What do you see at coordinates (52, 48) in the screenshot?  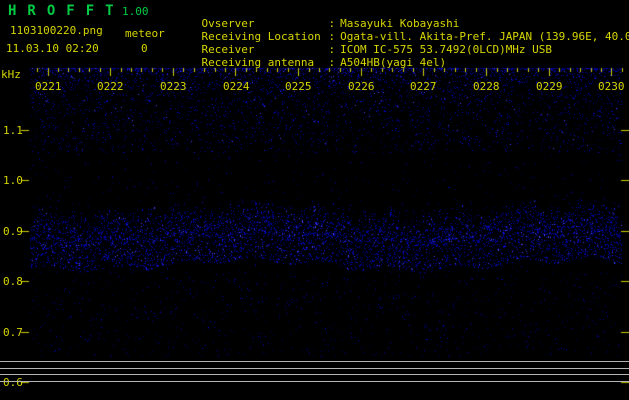 I see `observation-datetime: 11.03.10 02:20` at bounding box center [52, 48].